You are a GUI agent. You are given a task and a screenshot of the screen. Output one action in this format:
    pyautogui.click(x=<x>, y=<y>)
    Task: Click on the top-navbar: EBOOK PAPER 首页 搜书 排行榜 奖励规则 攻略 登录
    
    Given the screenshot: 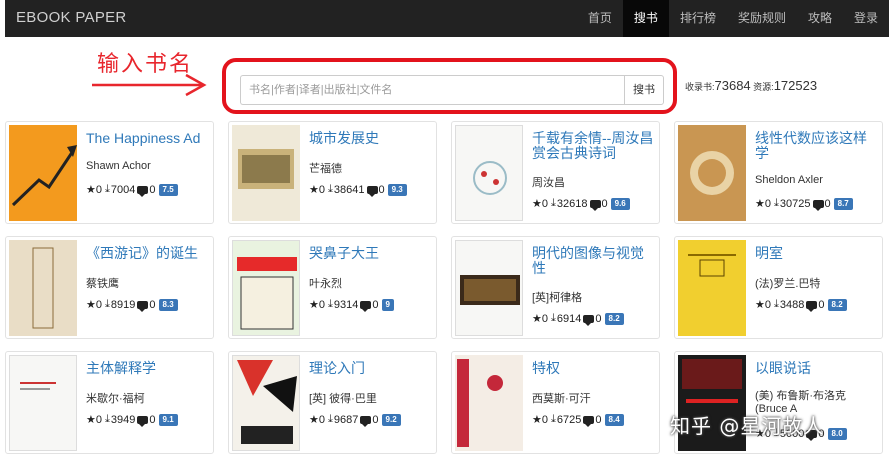 What is the action you would take?
    pyautogui.click(x=447, y=18)
    